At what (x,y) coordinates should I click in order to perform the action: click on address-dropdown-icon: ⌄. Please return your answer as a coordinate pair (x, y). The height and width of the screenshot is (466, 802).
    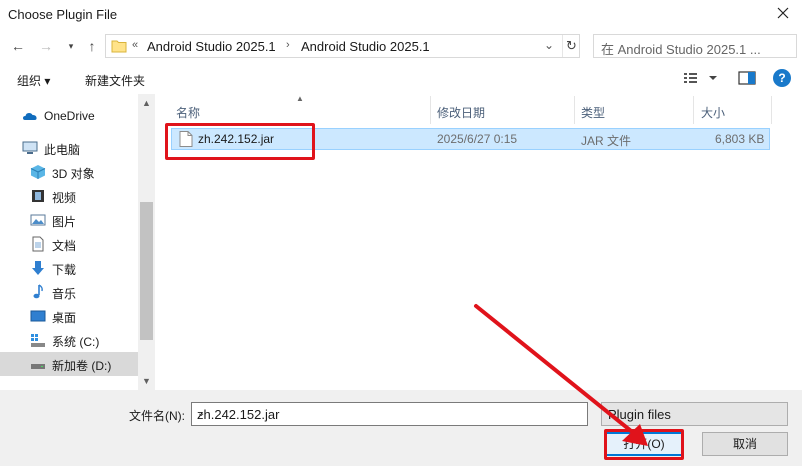
    Looking at the image, I should click on (549, 45).